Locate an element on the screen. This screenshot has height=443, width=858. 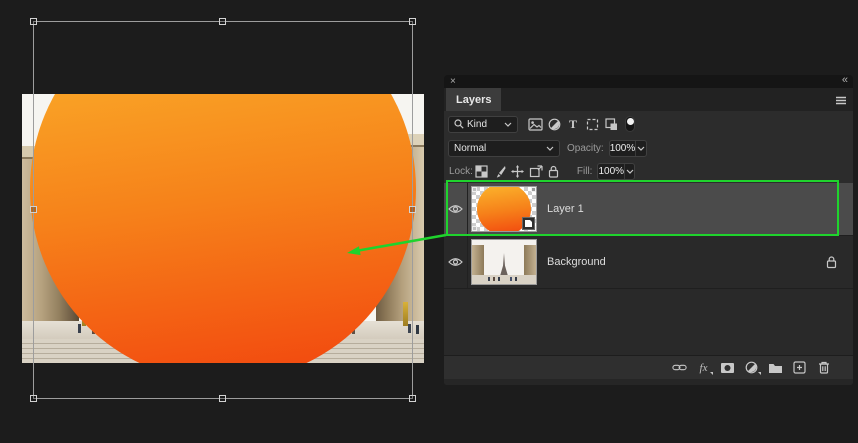
fill-label: Fill: is located at coordinates (584, 171).